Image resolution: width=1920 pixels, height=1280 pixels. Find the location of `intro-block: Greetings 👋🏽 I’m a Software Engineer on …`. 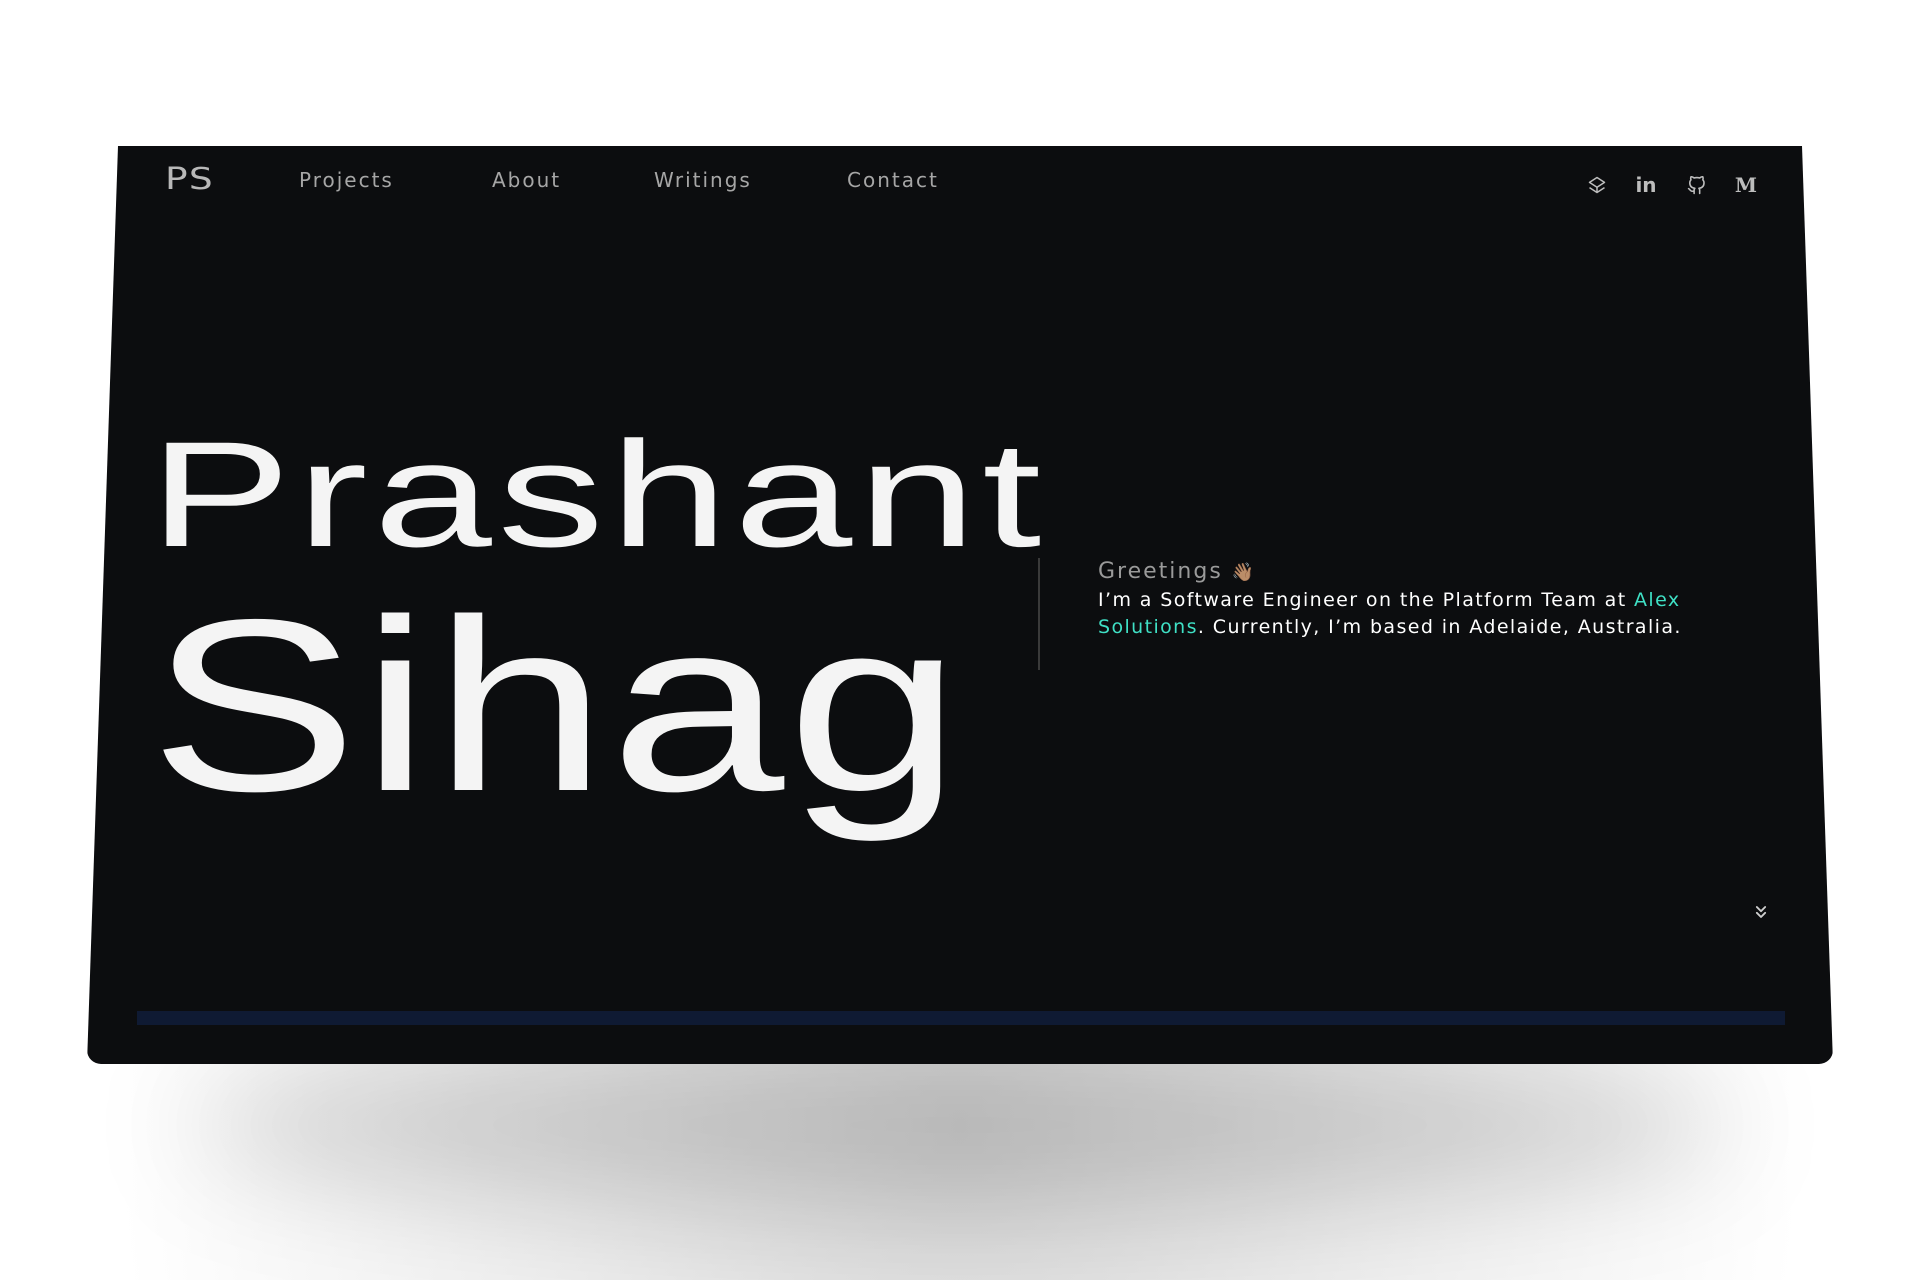

intro-block: Greetings 👋🏽 I’m a Software Engineer on … is located at coordinates (1428, 600).